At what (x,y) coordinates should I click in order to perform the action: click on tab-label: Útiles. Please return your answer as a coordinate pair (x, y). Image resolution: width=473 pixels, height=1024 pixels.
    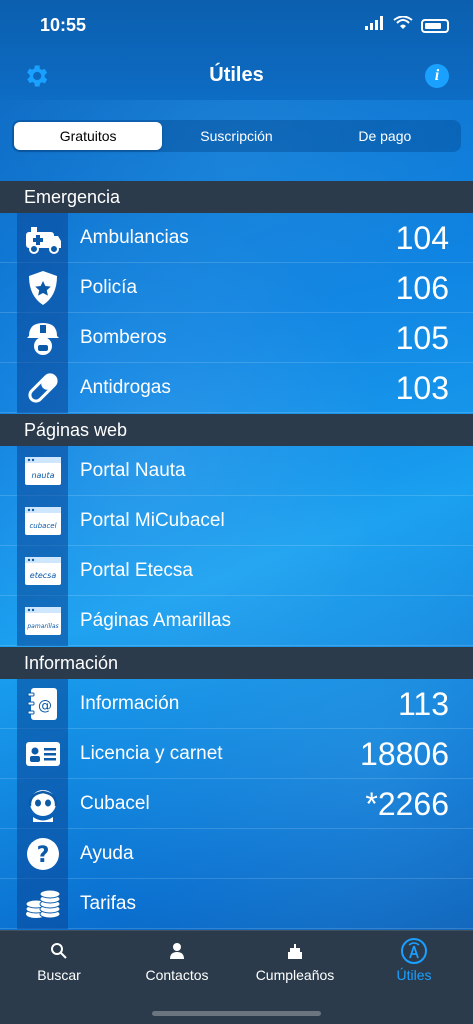
    Looking at the image, I should click on (414, 975).